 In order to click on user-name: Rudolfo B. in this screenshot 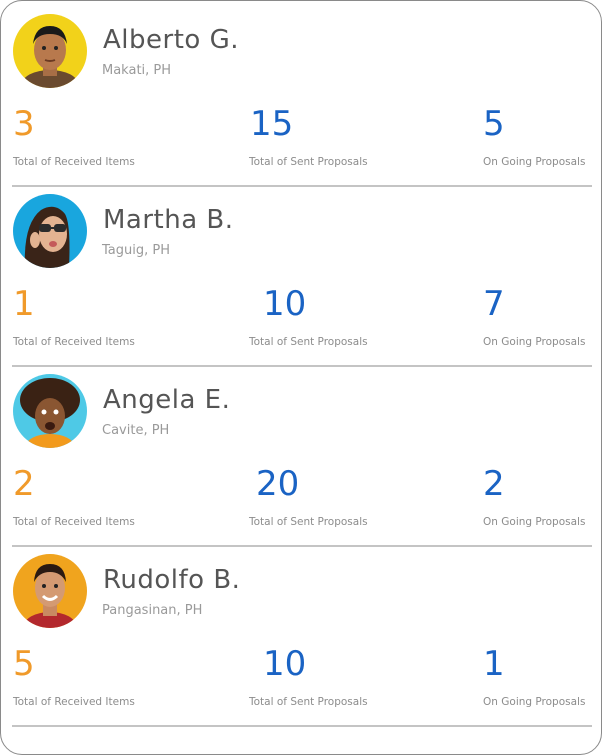, I will do `click(172, 580)`.